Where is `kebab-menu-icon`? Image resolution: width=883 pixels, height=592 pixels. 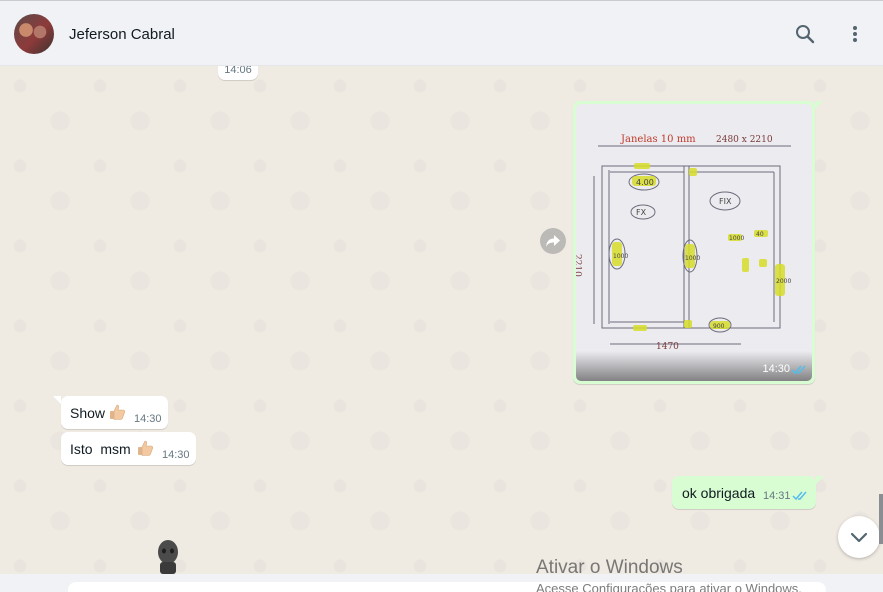 kebab-menu-icon is located at coordinates (855, 34).